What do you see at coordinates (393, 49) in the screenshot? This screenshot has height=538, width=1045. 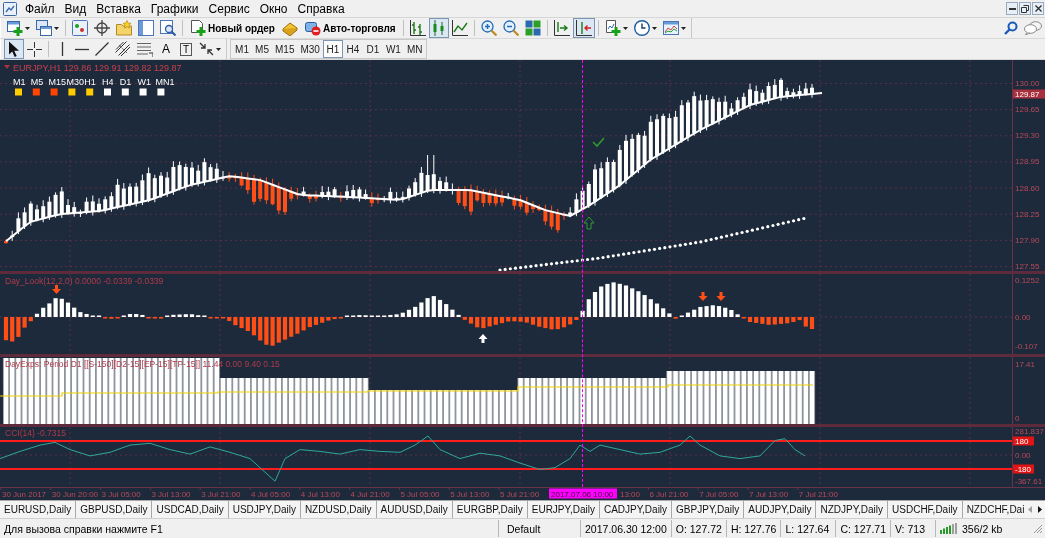 I see `period-button: W1` at bounding box center [393, 49].